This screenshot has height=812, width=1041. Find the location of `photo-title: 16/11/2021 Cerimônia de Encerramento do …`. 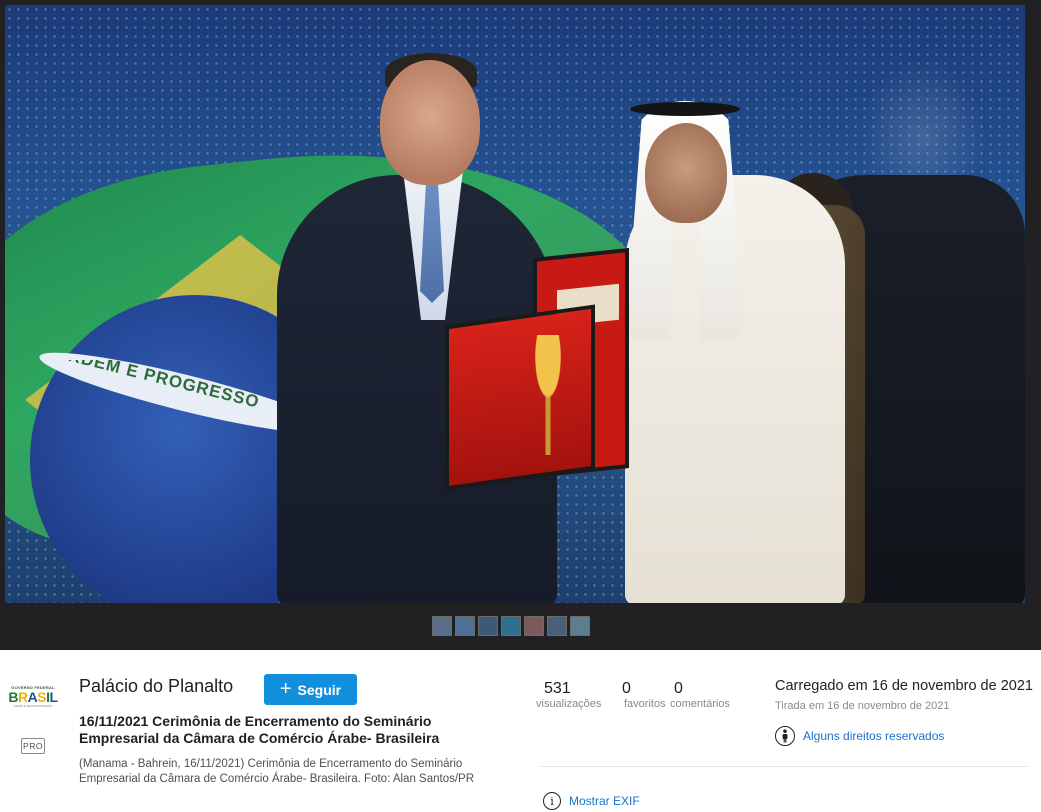

photo-title: 16/11/2021 Cerimônia de Encerramento do … is located at coordinates (259, 729).